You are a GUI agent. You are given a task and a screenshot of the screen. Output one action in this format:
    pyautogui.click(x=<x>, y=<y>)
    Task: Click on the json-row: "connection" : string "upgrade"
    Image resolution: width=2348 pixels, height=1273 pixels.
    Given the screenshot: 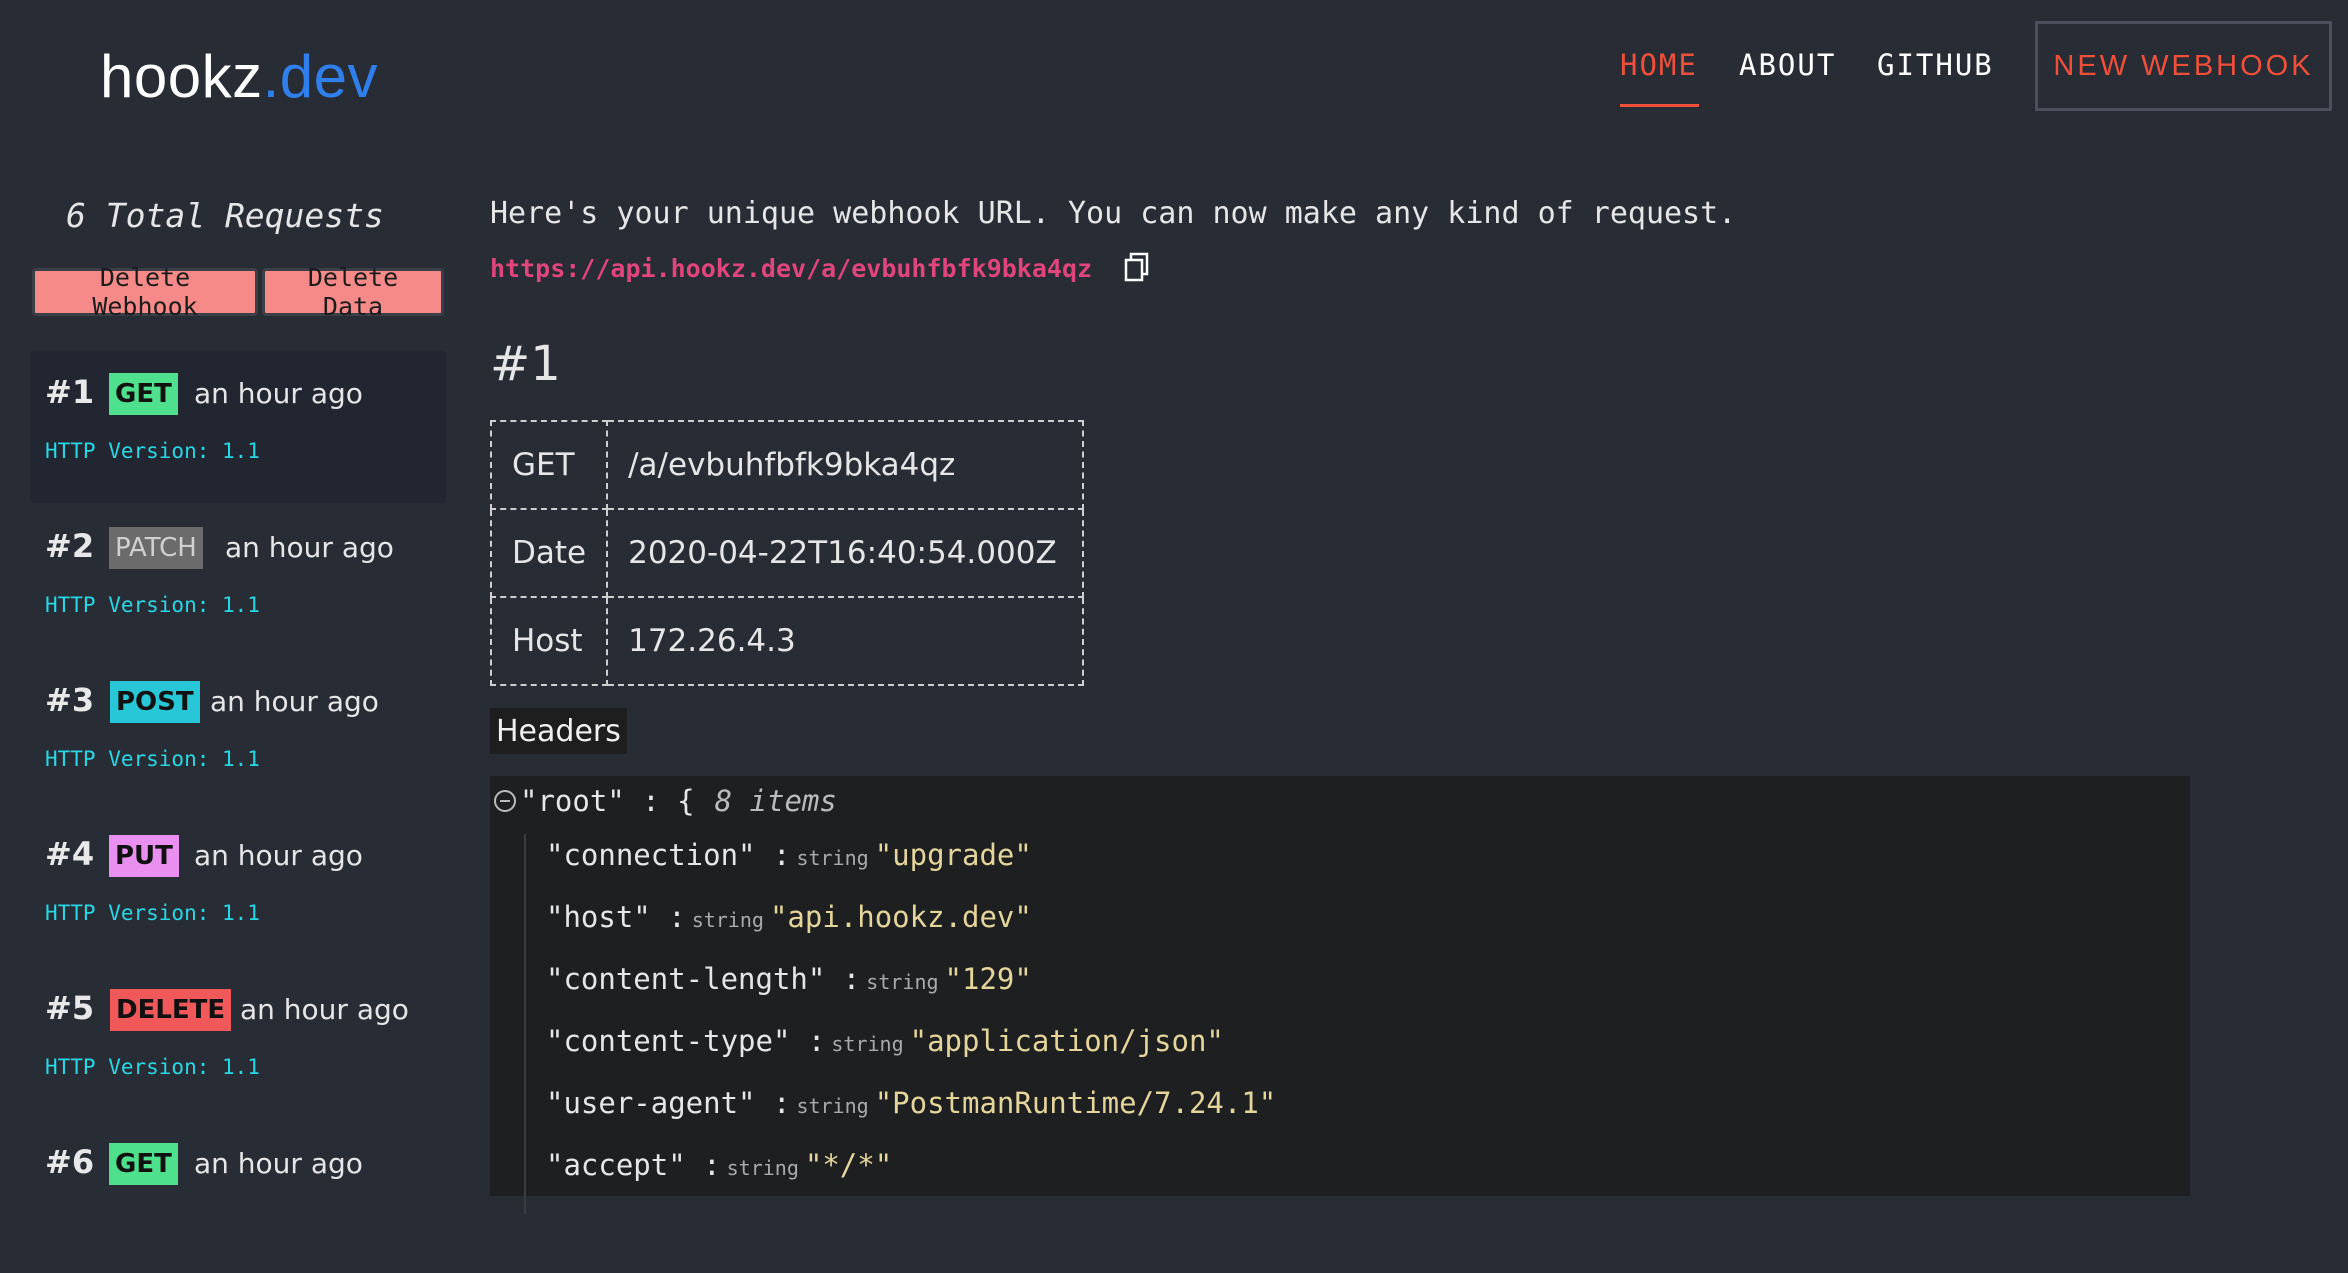 What is the action you would take?
    pyautogui.click(x=789, y=855)
    